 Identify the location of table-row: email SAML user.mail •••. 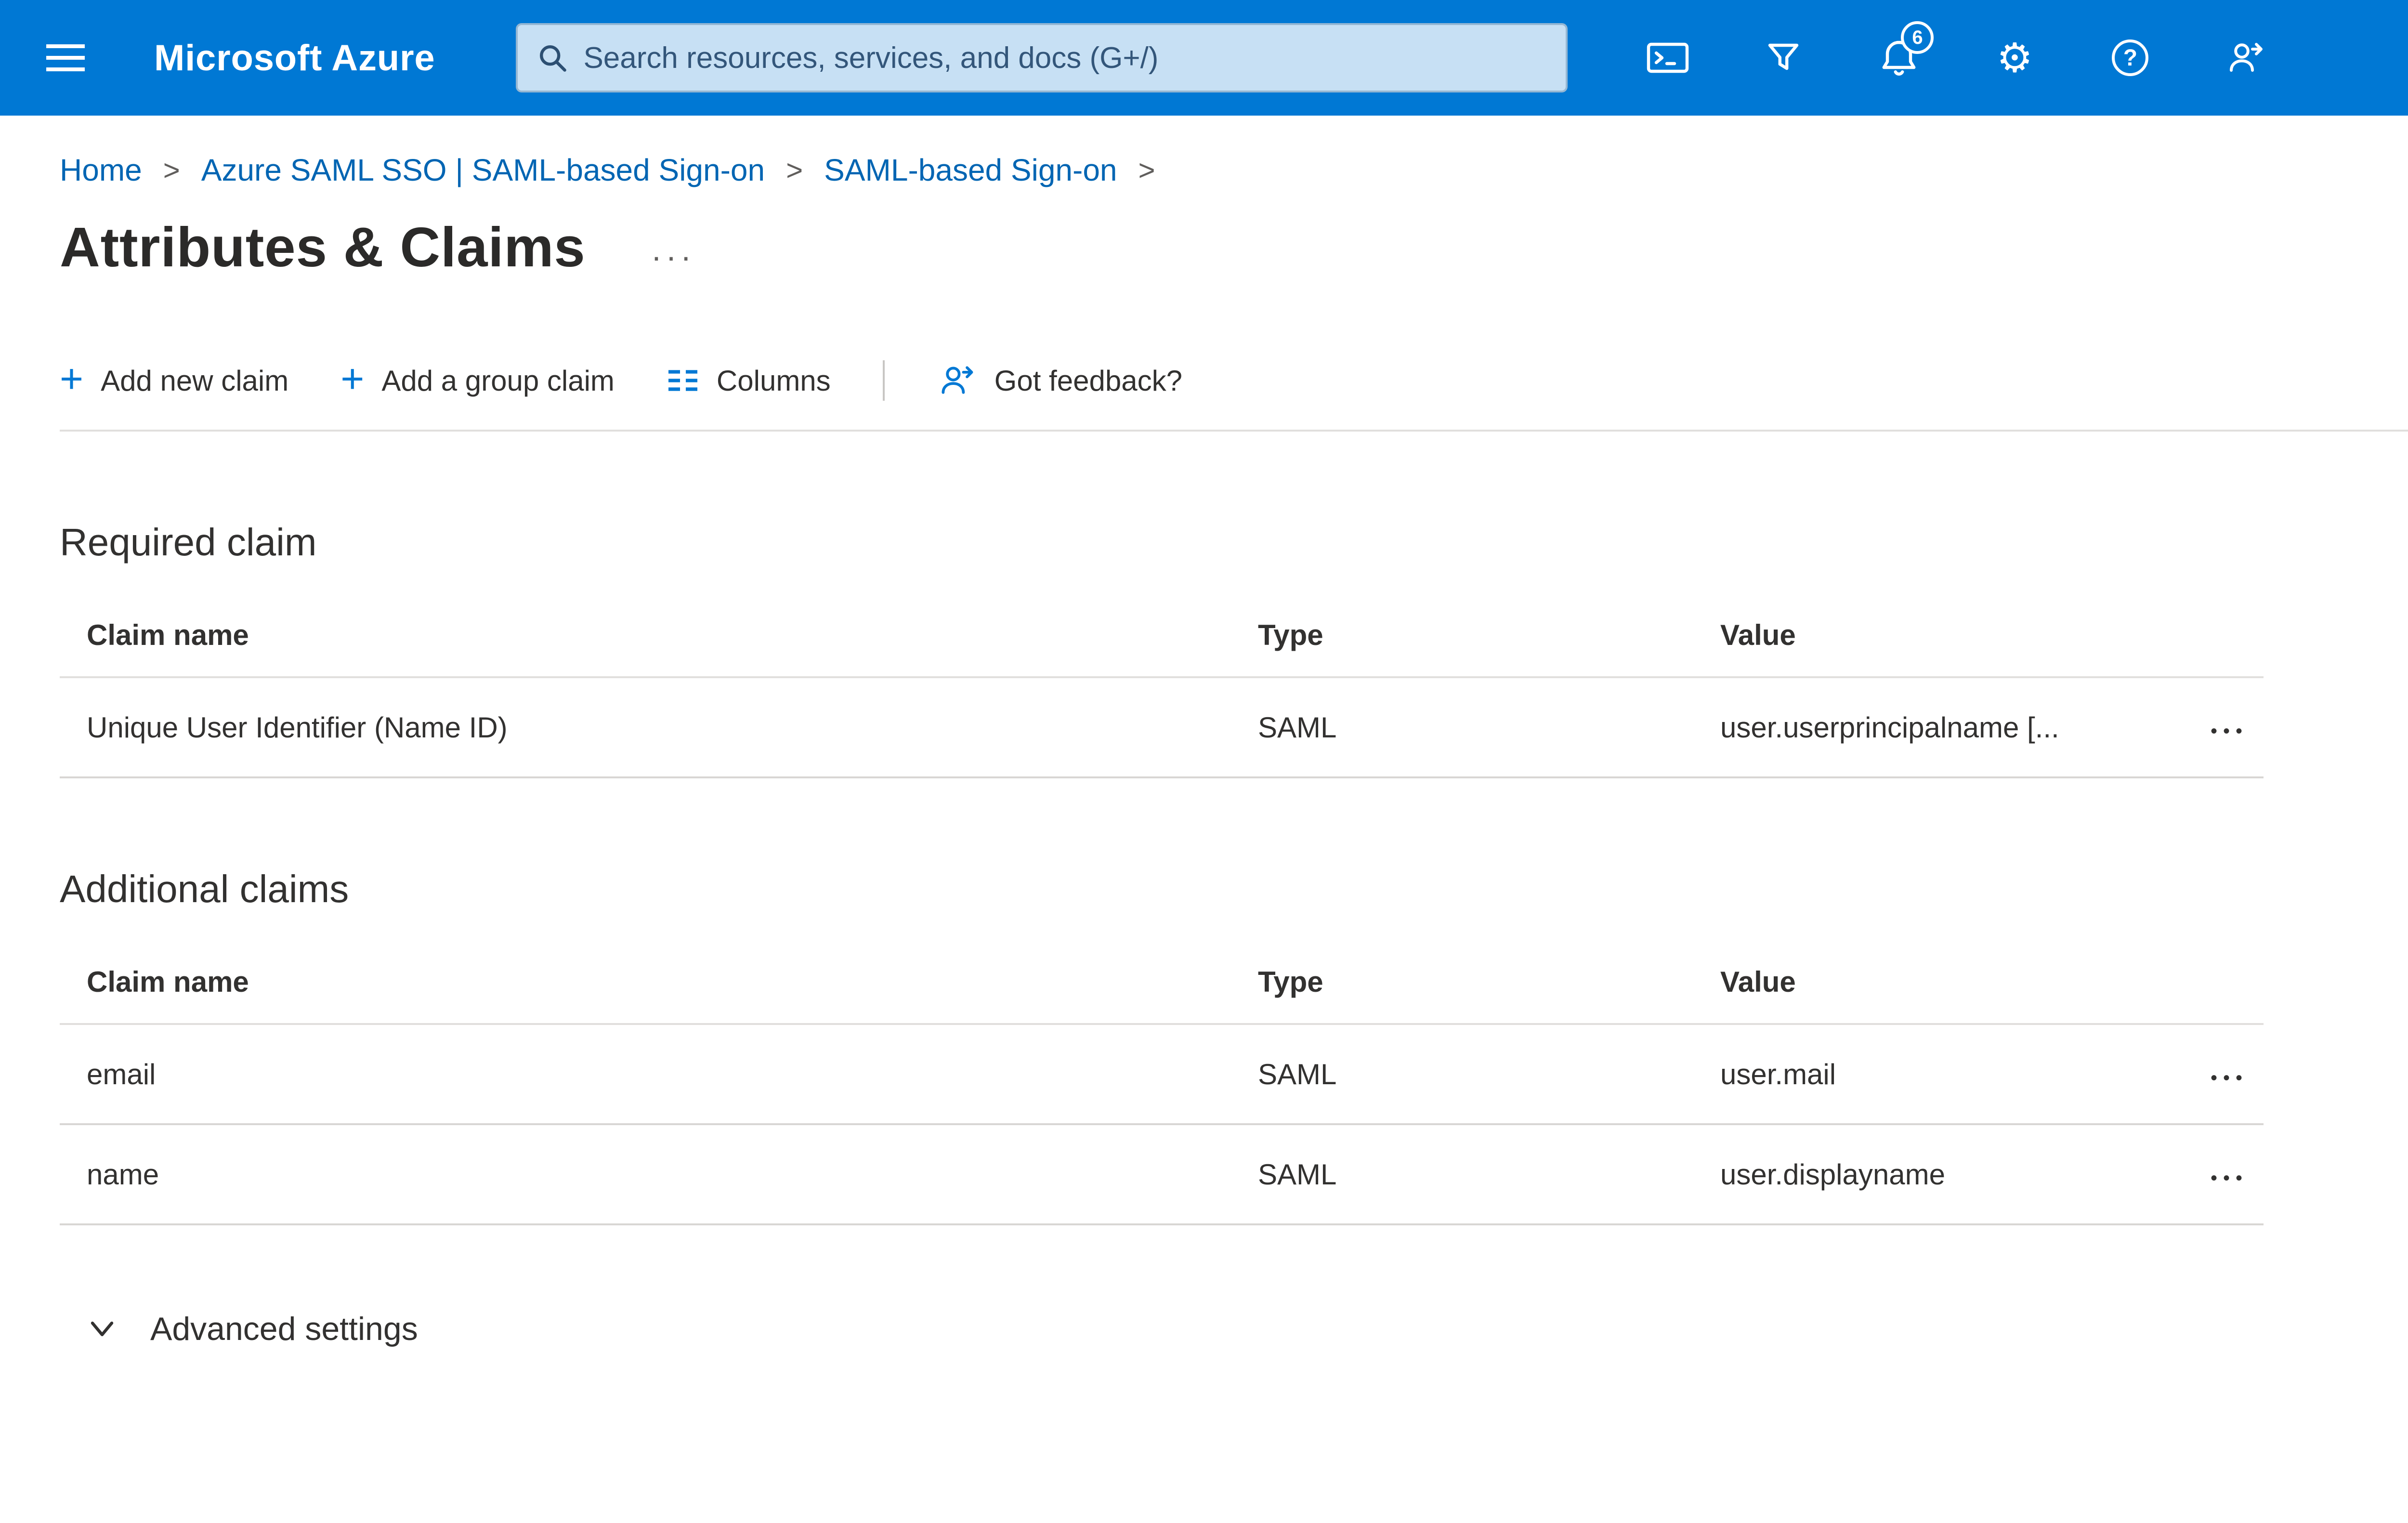
(1162, 1075).